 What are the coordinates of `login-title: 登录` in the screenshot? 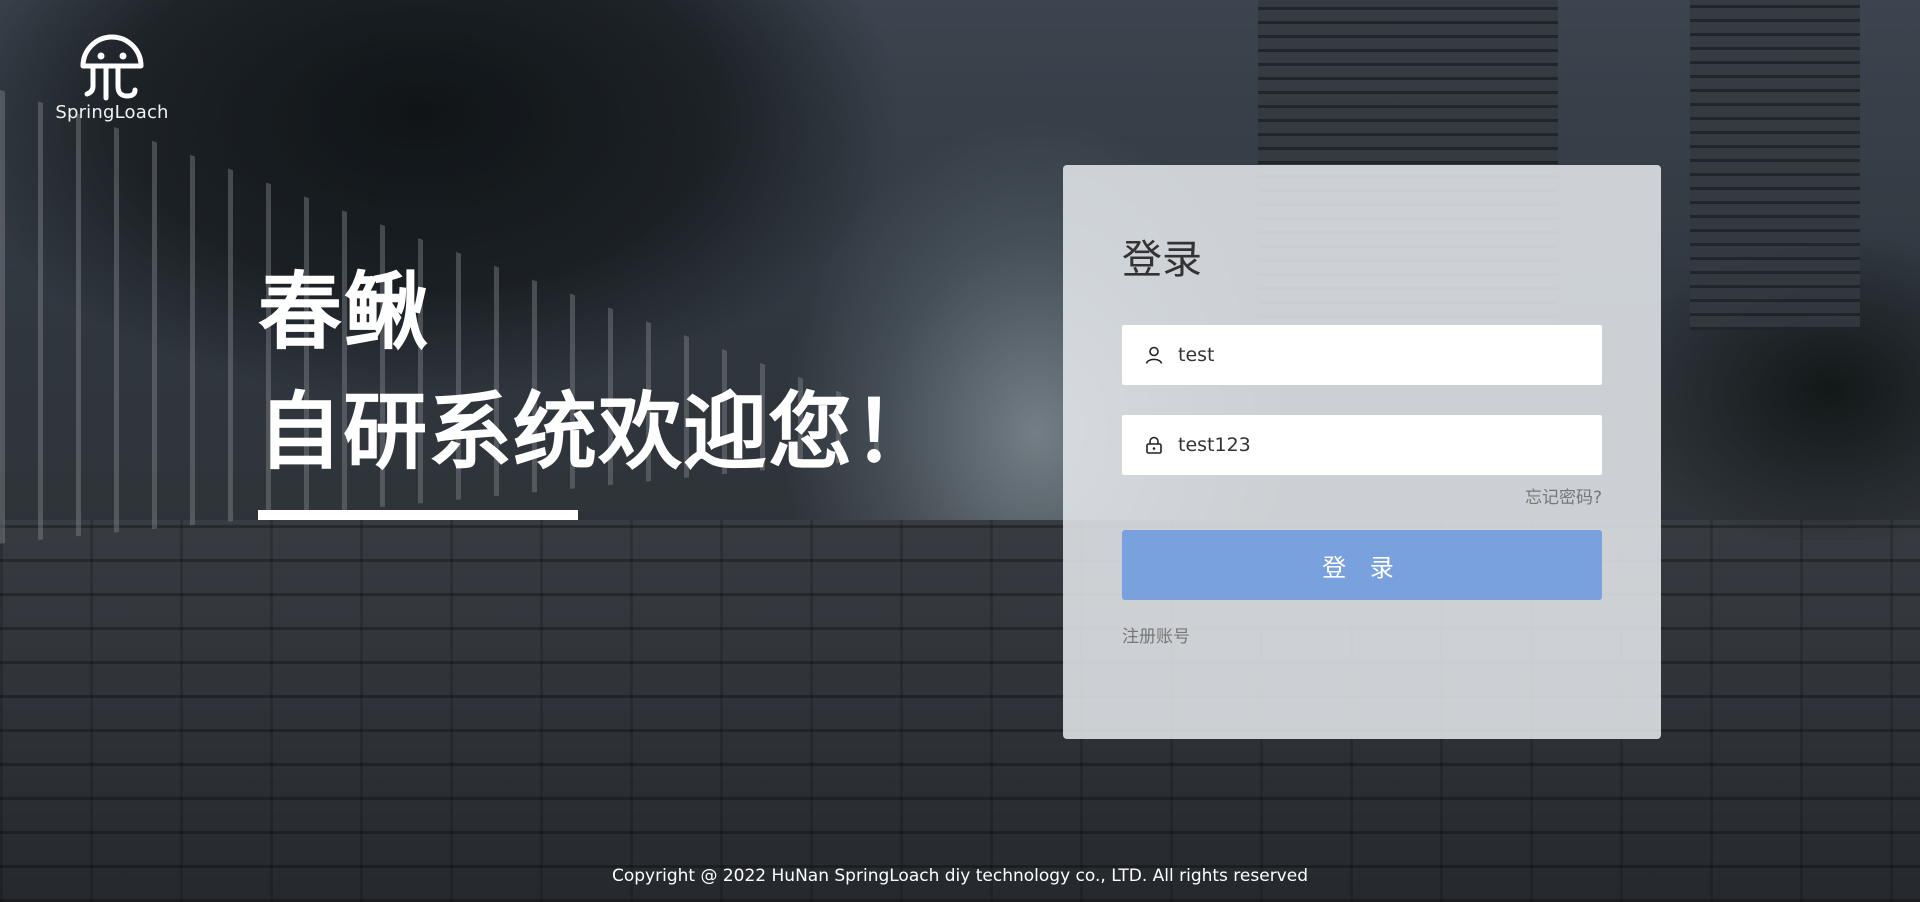 It's located at (1162, 260).